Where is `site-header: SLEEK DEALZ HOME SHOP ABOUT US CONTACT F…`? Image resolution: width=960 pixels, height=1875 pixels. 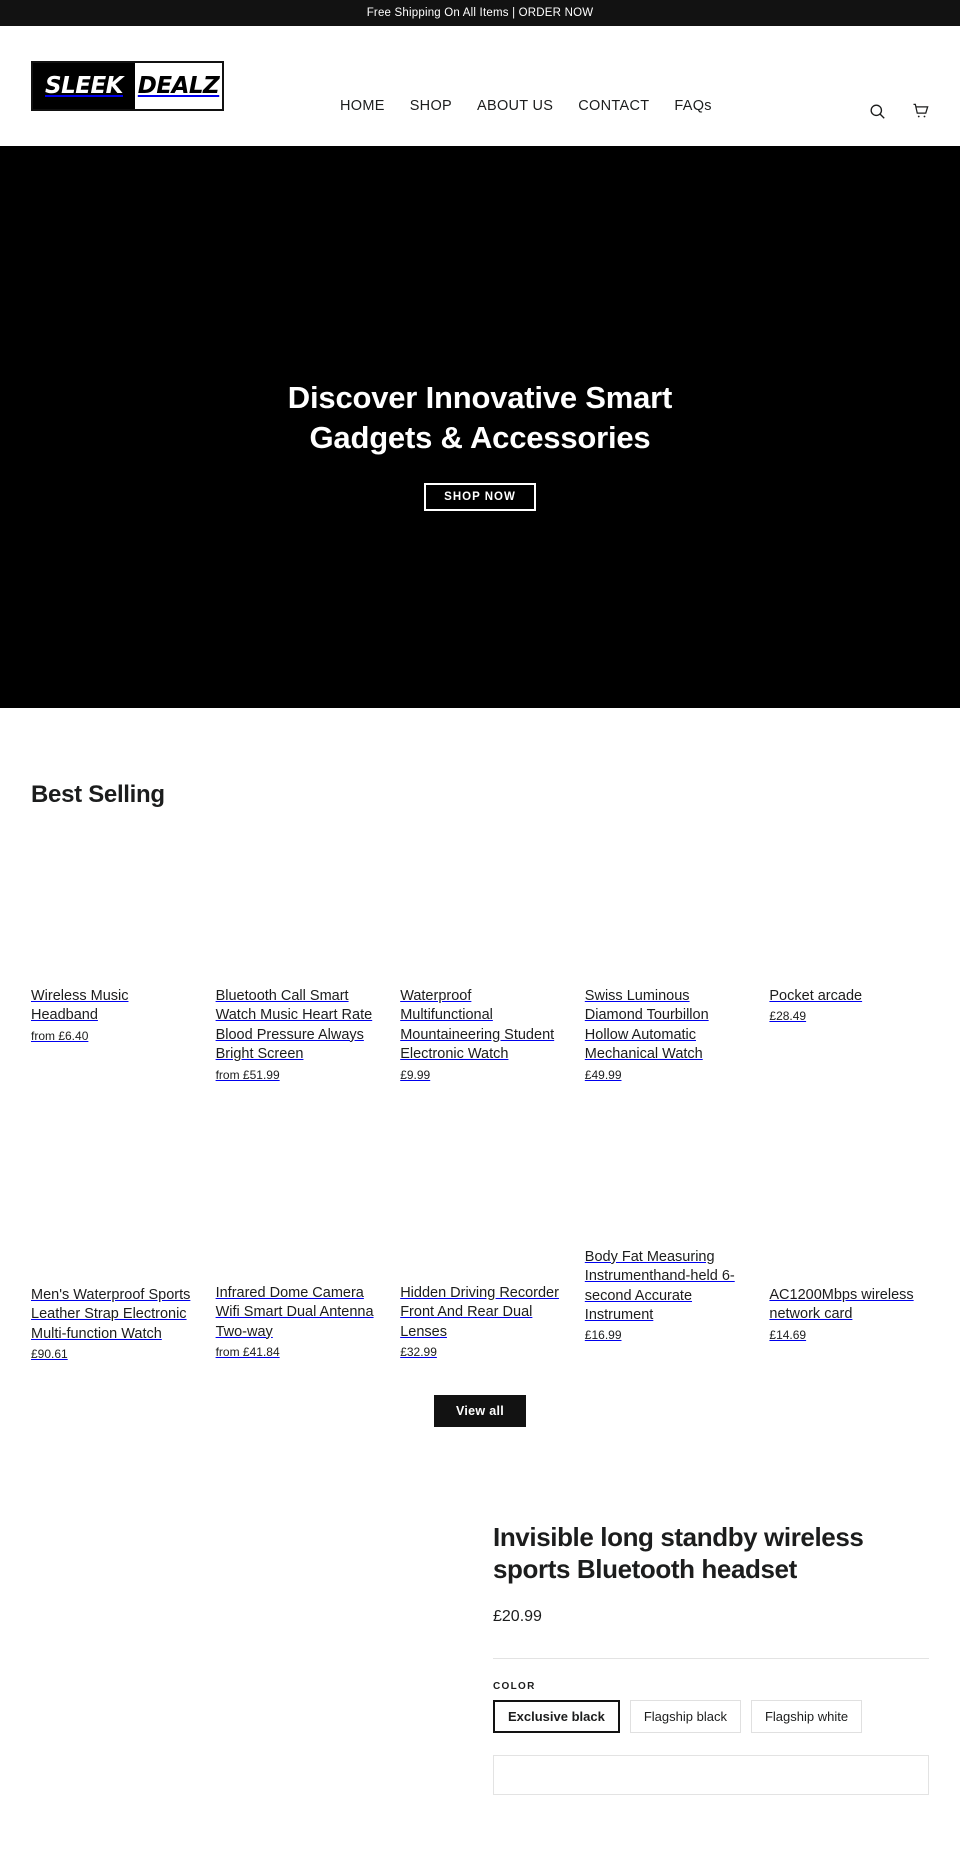
site-header: SLEEK DEALZ HOME SHOP ABOUT US CONTACT F… is located at coordinates (480, 86).